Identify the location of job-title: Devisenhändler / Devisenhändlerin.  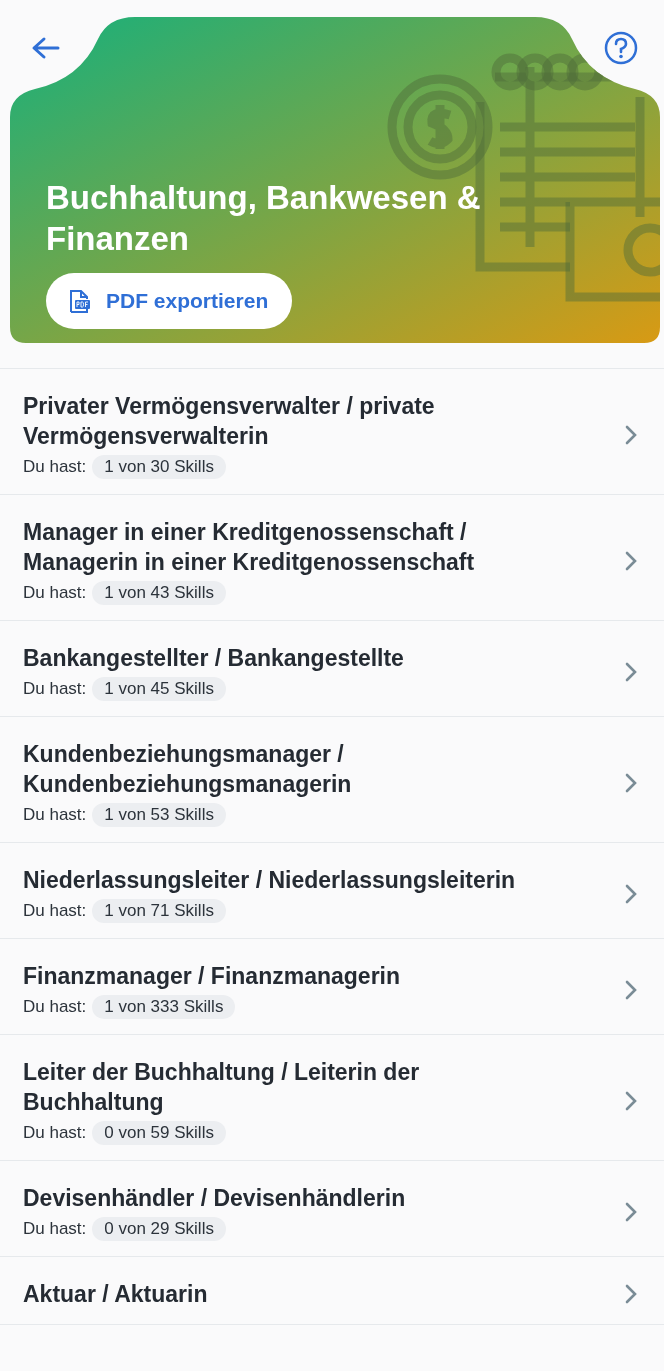
(215, 1198).